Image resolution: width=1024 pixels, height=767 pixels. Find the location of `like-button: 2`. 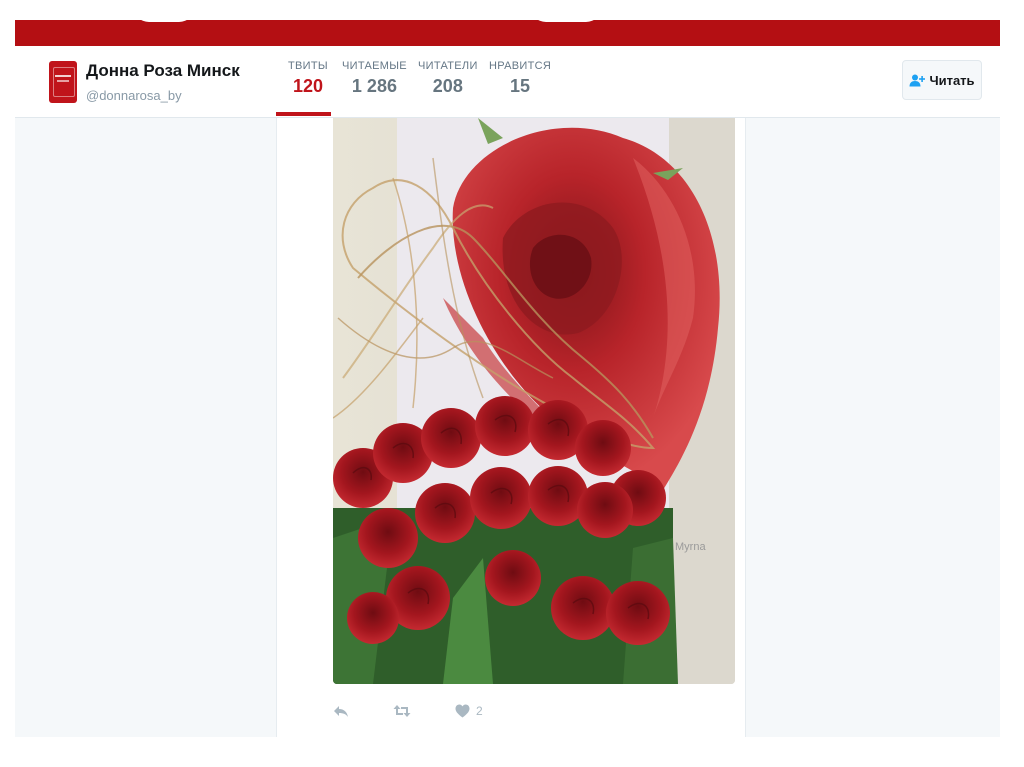

like-button: 2 is located at coordinates (469, 711).